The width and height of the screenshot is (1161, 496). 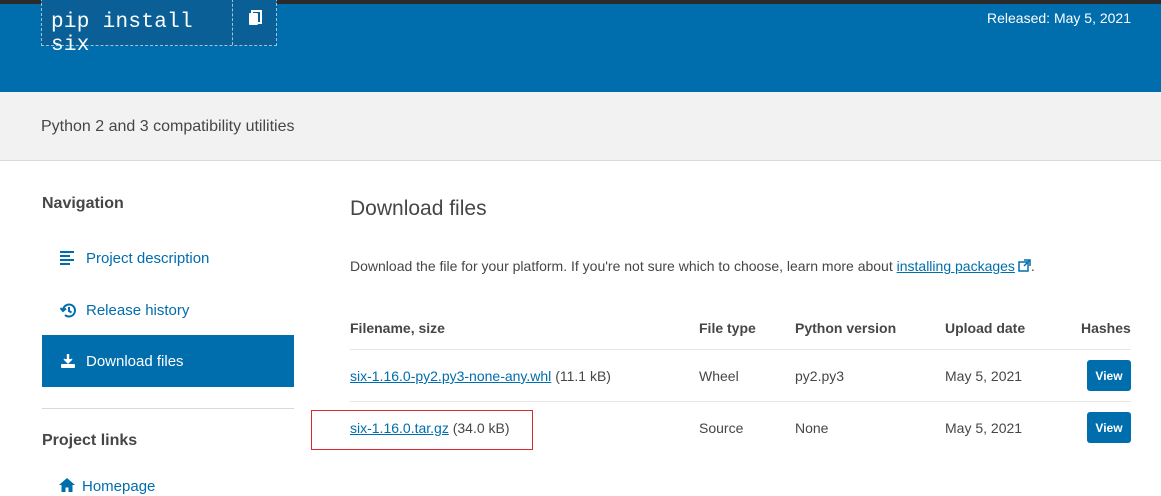 I want to click on file-link-wheel: six-1.16.0-py2.py3-none-any.whl, so click(x=450, y=376).